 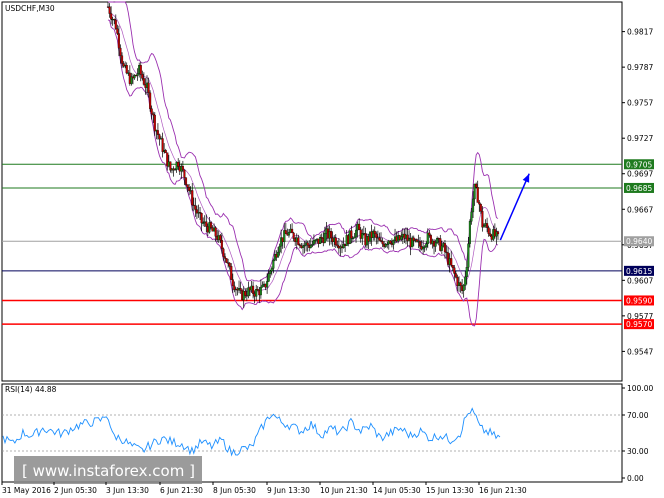 What do you see at coordinates (640, 138) in the screenshot?
I see `y-tick-label: 0.9727` at bounding box center [640, 138].